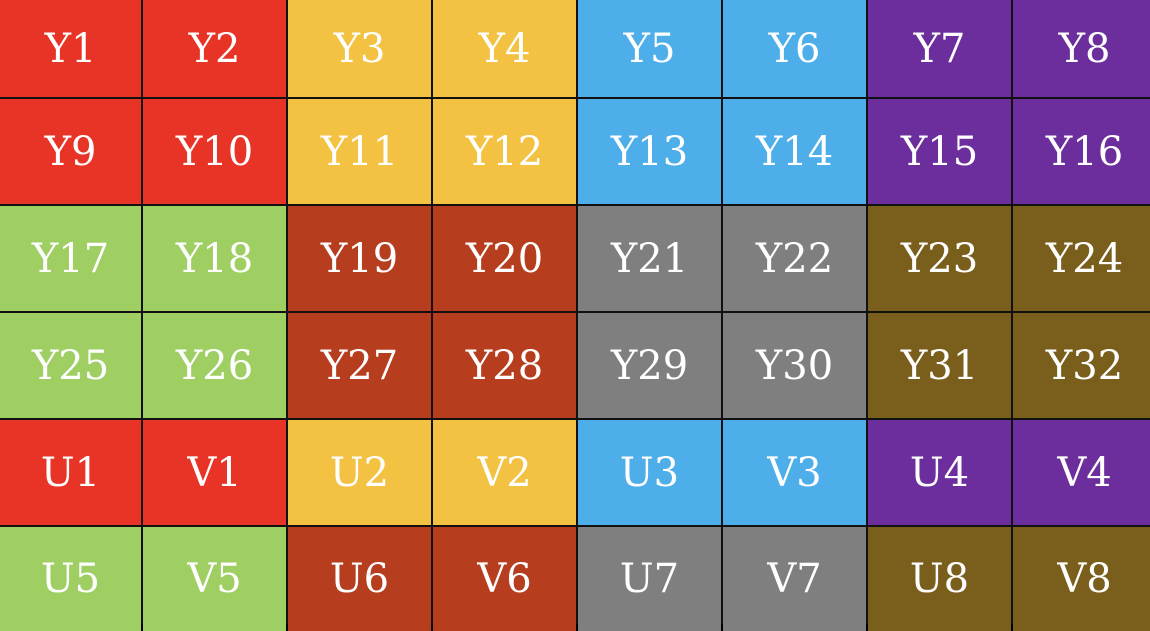 The width and height of the screenshot is (1150, 631). I want to click on grid-cell-y24: Y24, so click(1081, 258).